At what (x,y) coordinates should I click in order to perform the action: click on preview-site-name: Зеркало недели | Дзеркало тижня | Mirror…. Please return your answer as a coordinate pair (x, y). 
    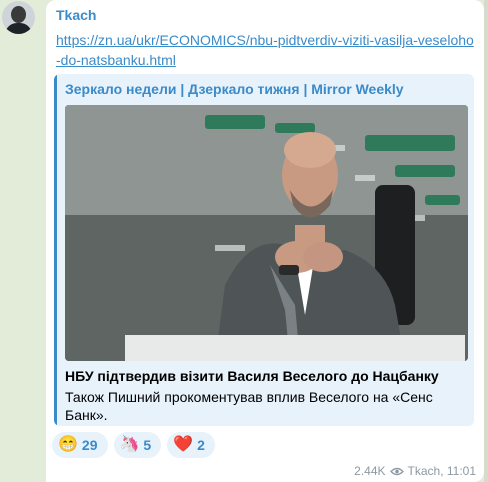
    Looking at the image, I should click on (234, 89).